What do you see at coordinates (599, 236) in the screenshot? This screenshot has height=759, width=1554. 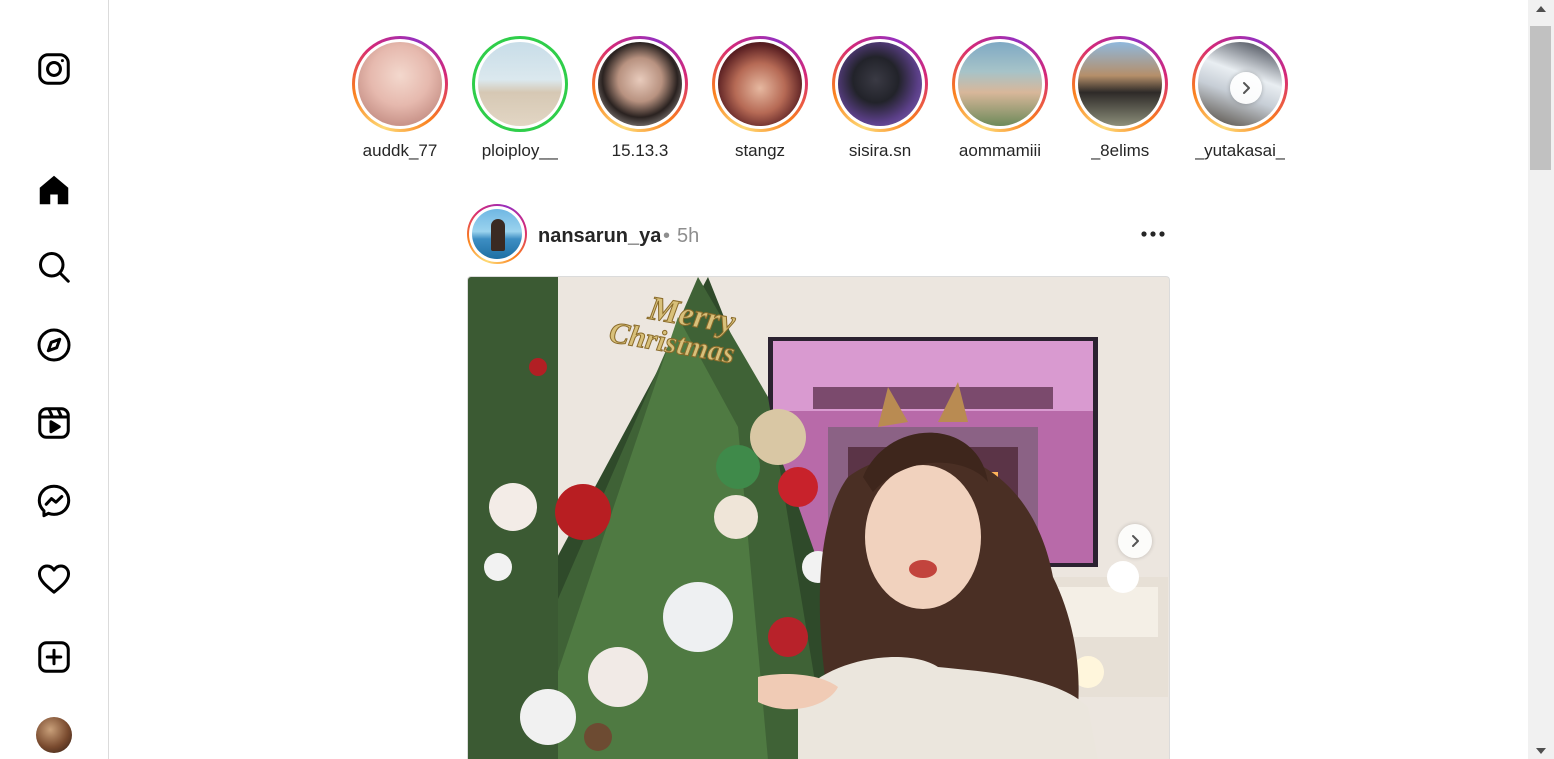 I see `post-author-username: nansarun_ya` at bounding box center [599, 236].